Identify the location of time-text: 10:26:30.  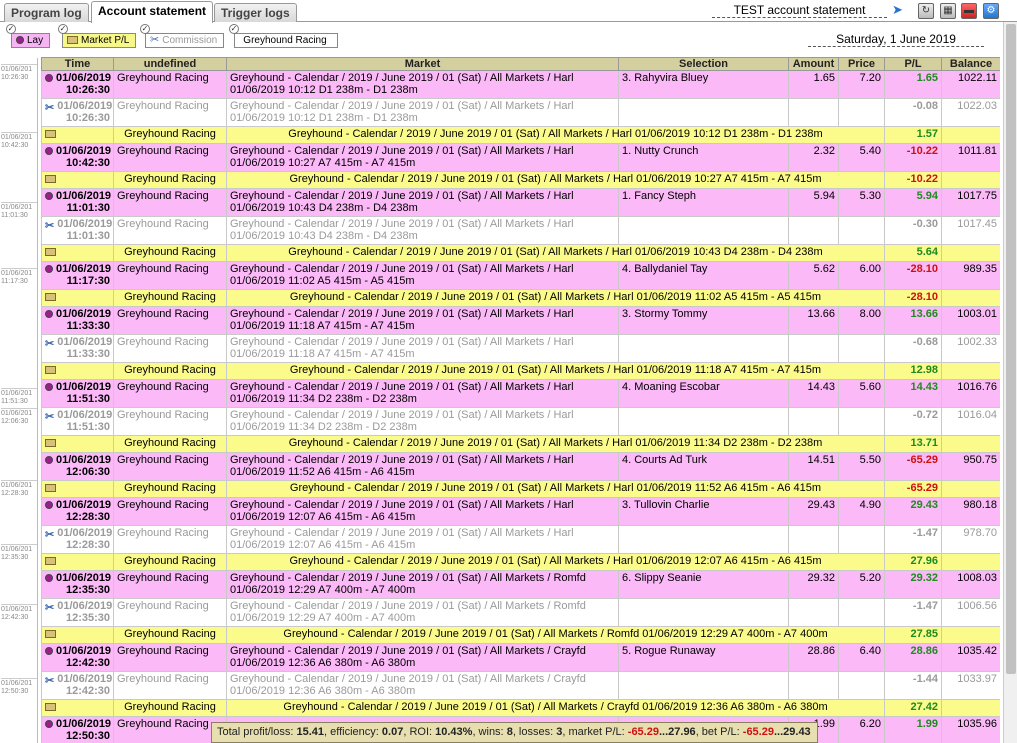
(87, 90).